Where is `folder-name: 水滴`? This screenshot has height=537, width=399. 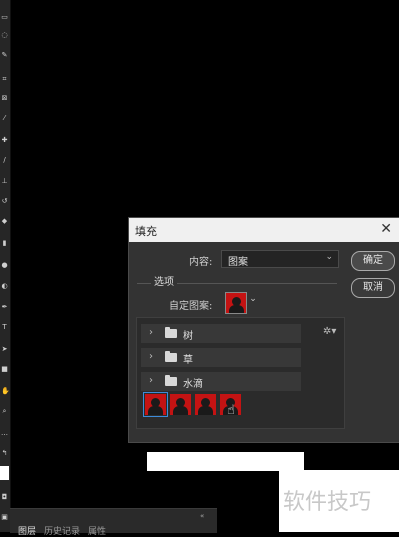
folder-name: 水滴 is located at coordinates (193, 384).